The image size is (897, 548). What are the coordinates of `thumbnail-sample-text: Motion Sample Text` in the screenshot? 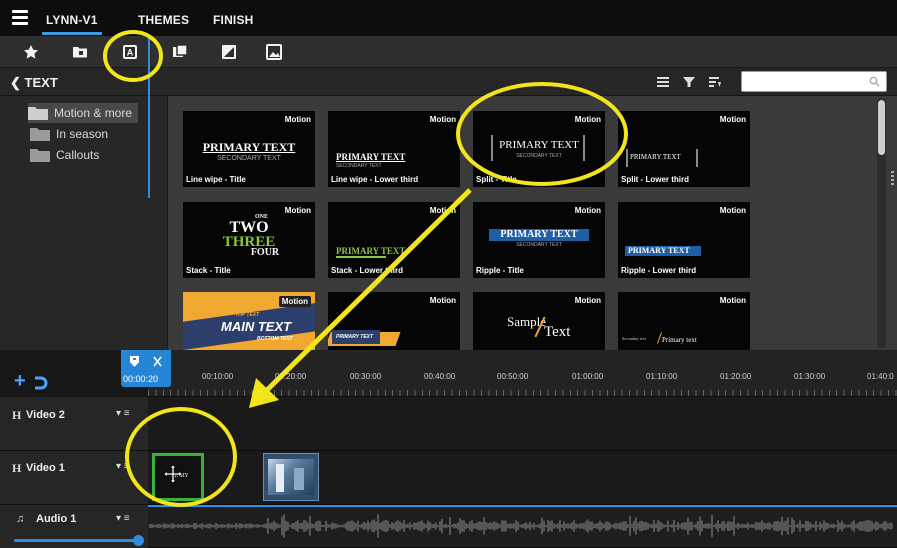 It's located at (539, 321).